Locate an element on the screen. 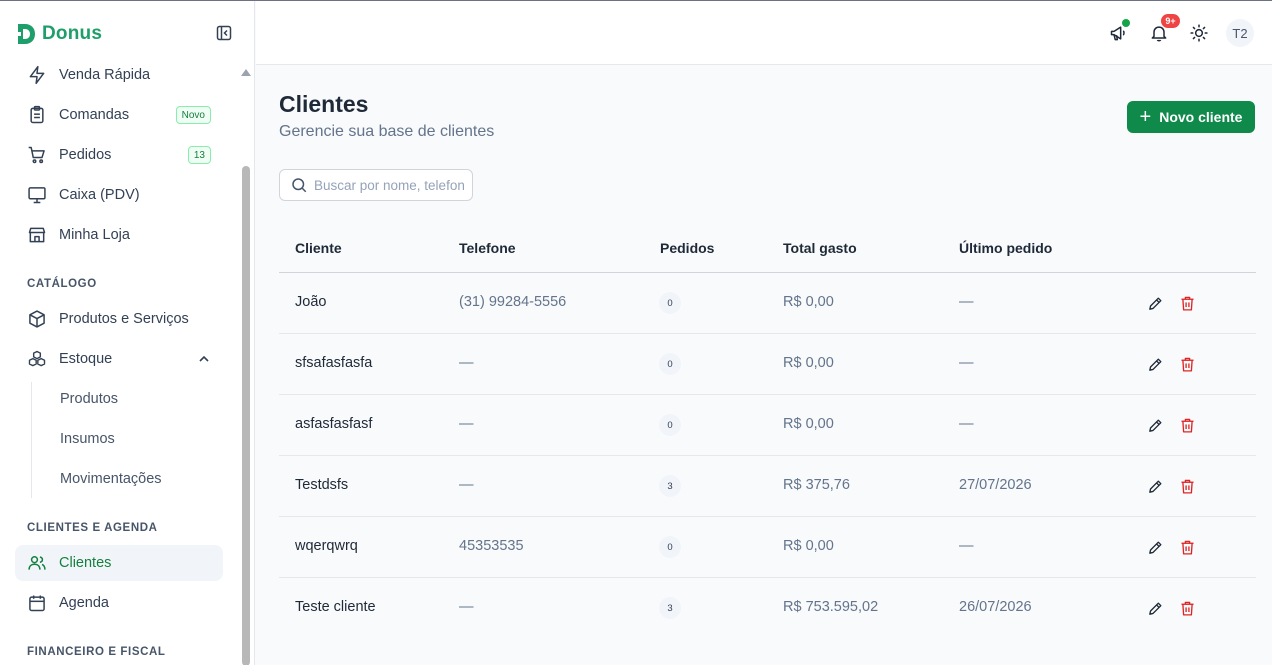 This screenshot has height=665, width=1272. sidebar-item-venda-rapida: Venda Rápida is located at coordinates (119, 75).